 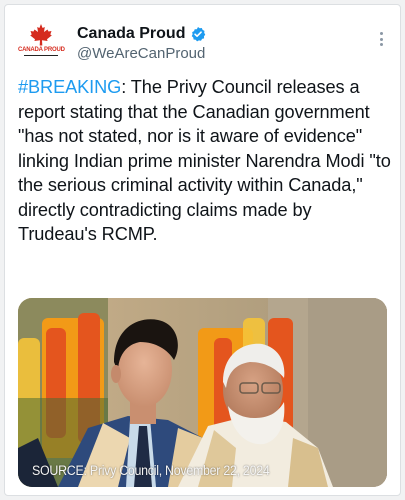 I want to click on hashtag-link: #BREAKING, so click(x=69, y=87).